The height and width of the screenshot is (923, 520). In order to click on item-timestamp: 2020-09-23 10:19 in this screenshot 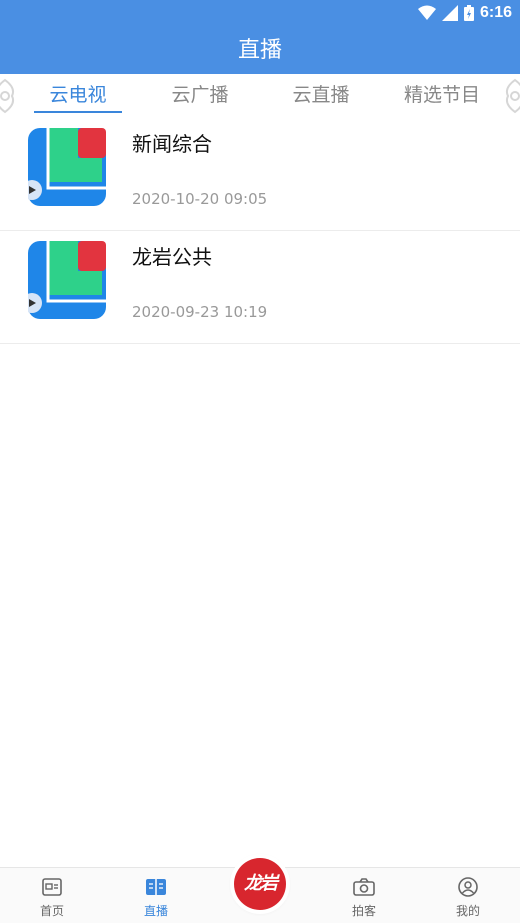, I will do `click(200, 312)`.